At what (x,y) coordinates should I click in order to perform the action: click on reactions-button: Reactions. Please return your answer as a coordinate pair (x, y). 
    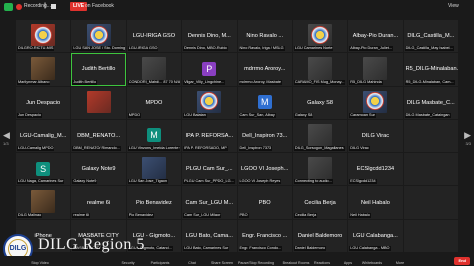
    Looking at the image, I should click on (322, 263).